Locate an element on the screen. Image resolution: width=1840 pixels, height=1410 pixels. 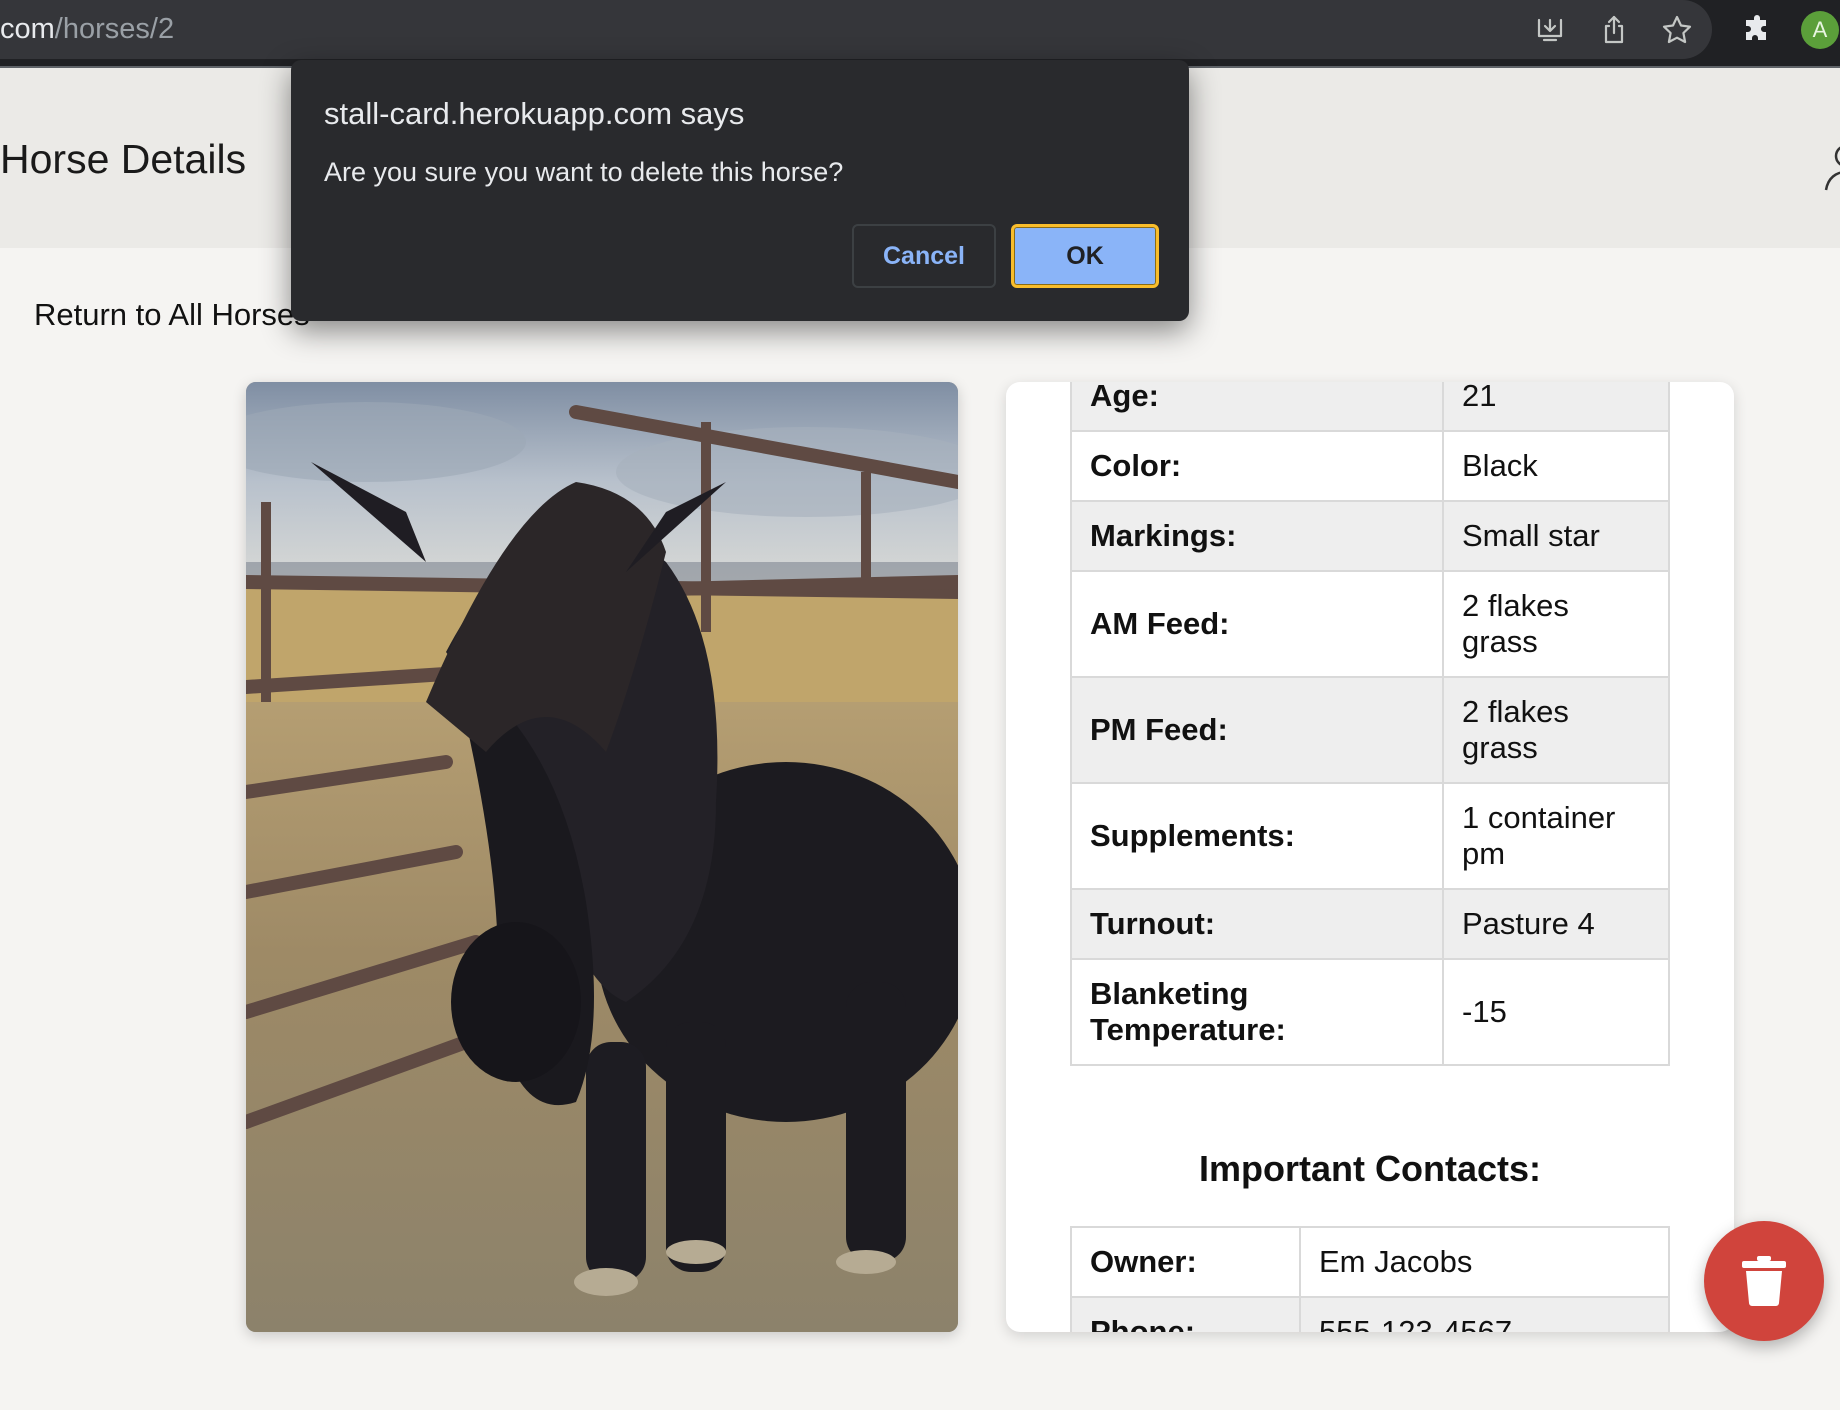
contacts-row-owner: Owner: Em Jacobs is located at coordinates (1370, 1262).